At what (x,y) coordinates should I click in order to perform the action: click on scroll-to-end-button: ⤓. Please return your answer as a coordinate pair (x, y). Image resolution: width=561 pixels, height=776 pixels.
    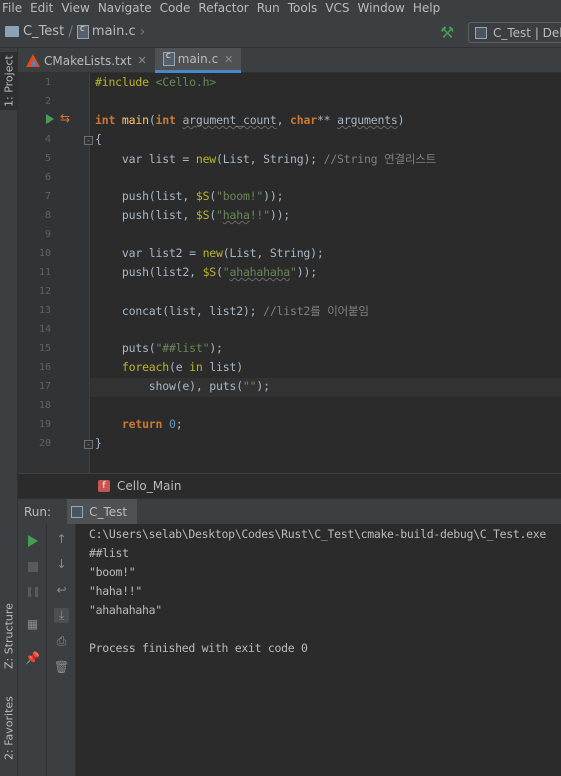
    Looking at the image, I should click on (61, 615).